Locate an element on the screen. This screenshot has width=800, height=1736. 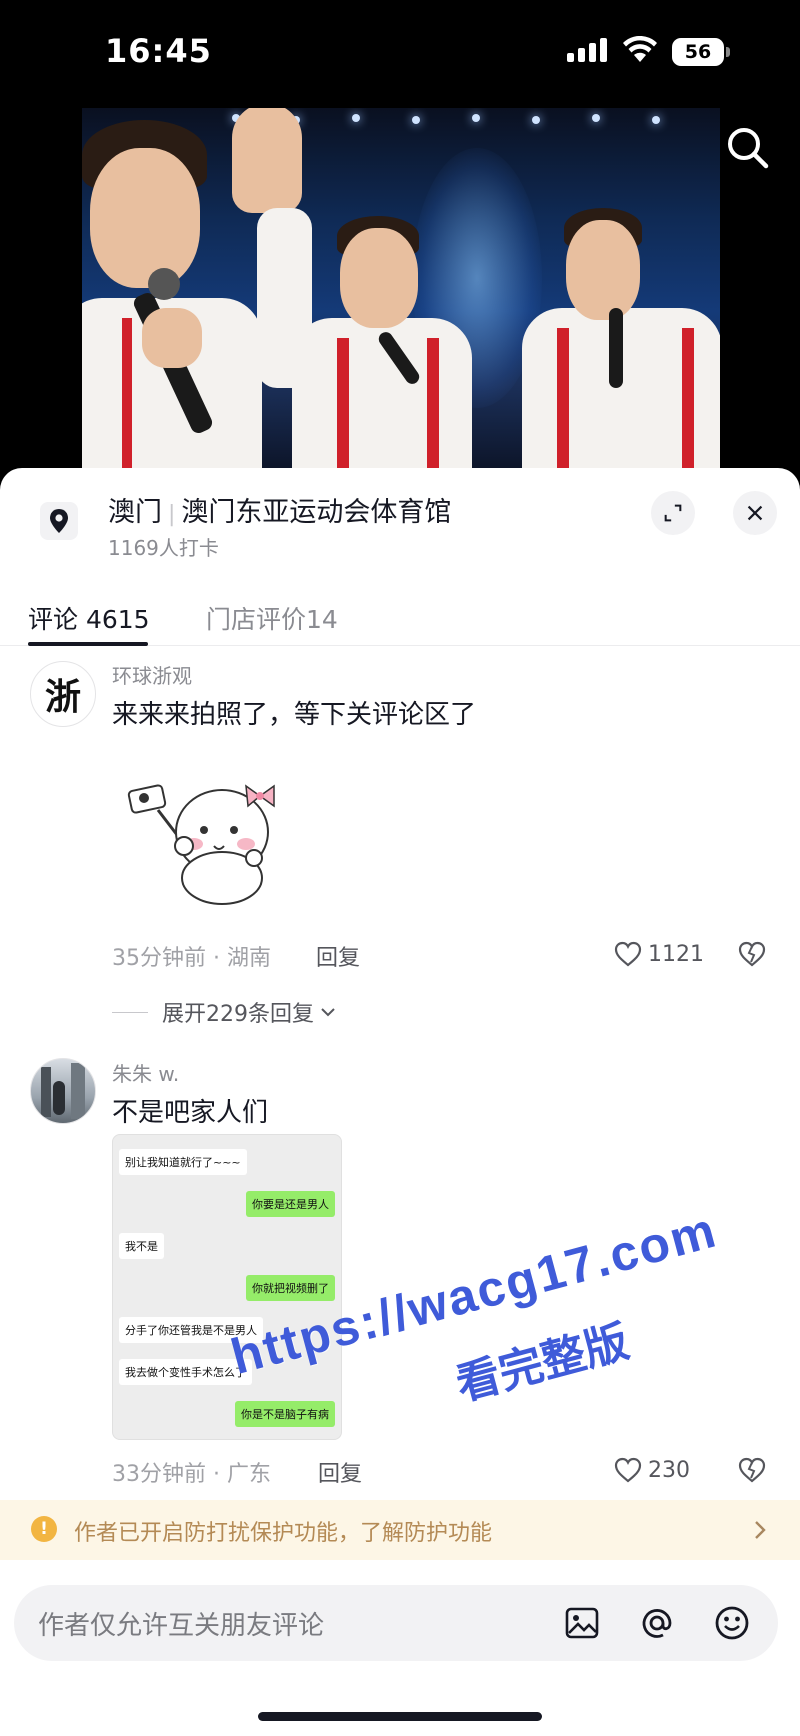
close-button is located at coordinates (755, 513).